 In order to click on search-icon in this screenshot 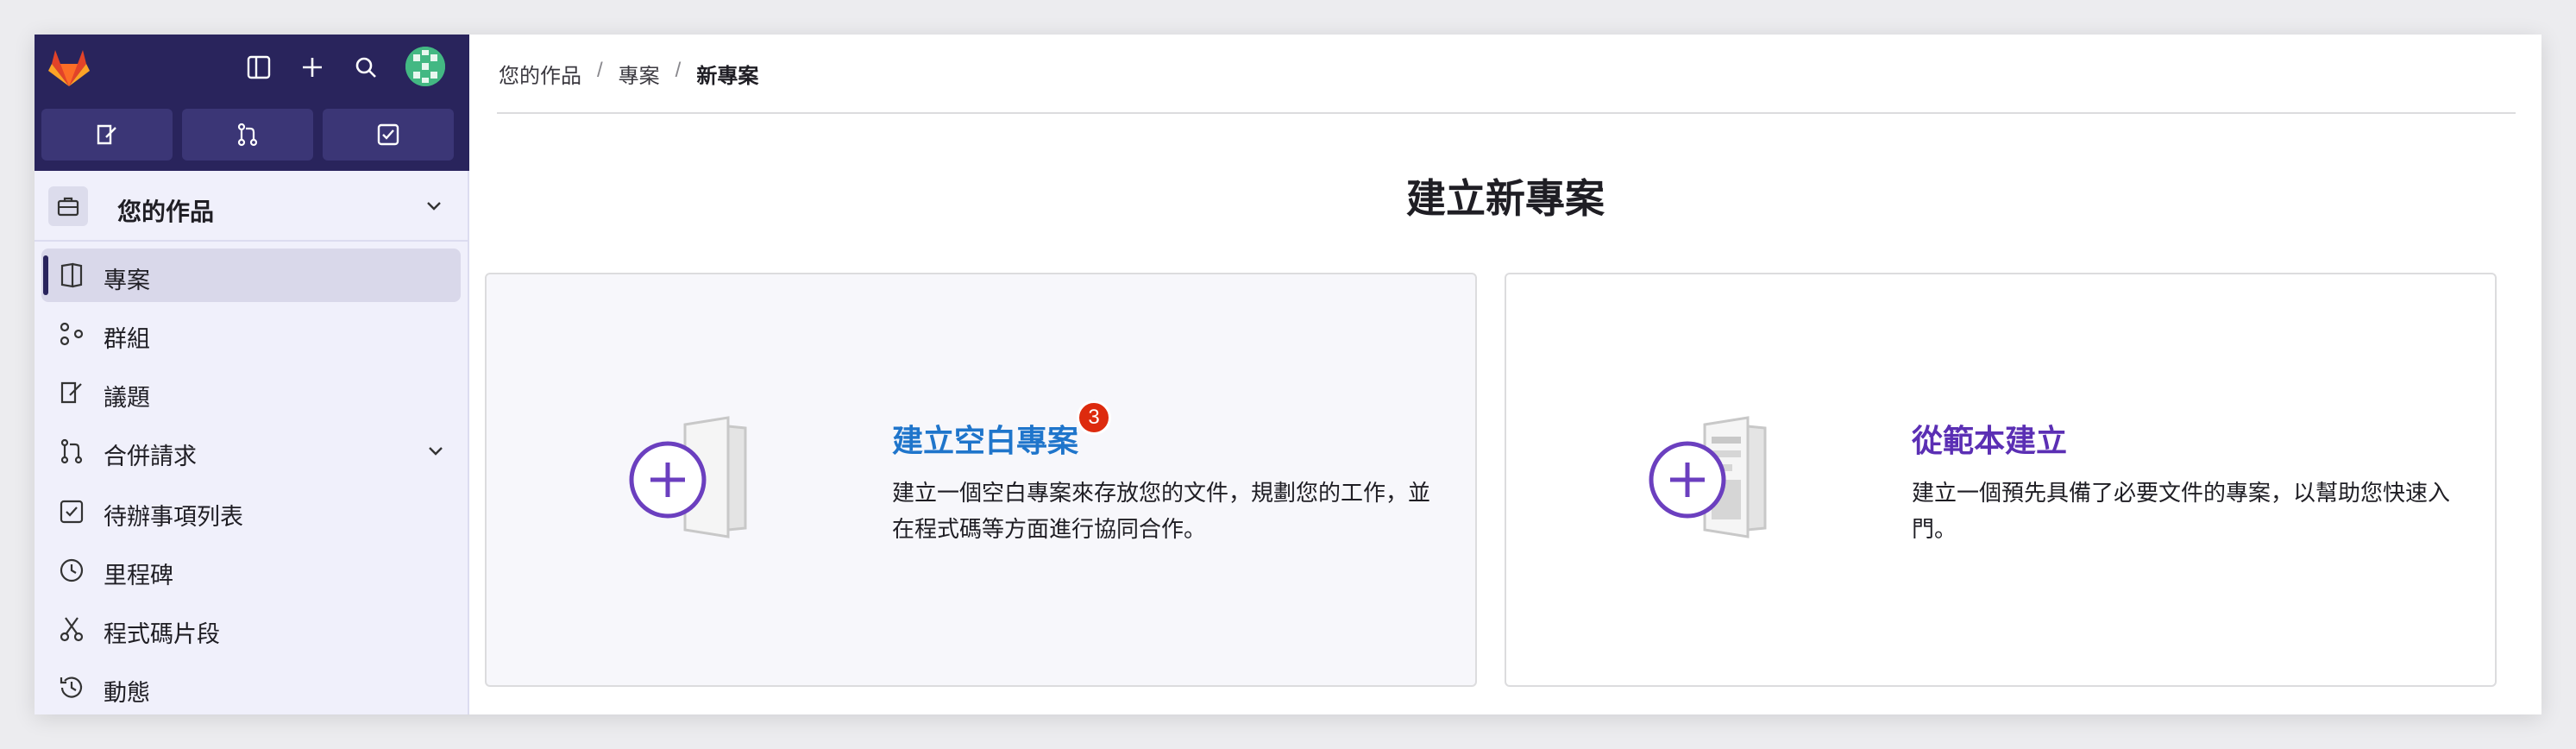, I will do `click(365, 67)`.